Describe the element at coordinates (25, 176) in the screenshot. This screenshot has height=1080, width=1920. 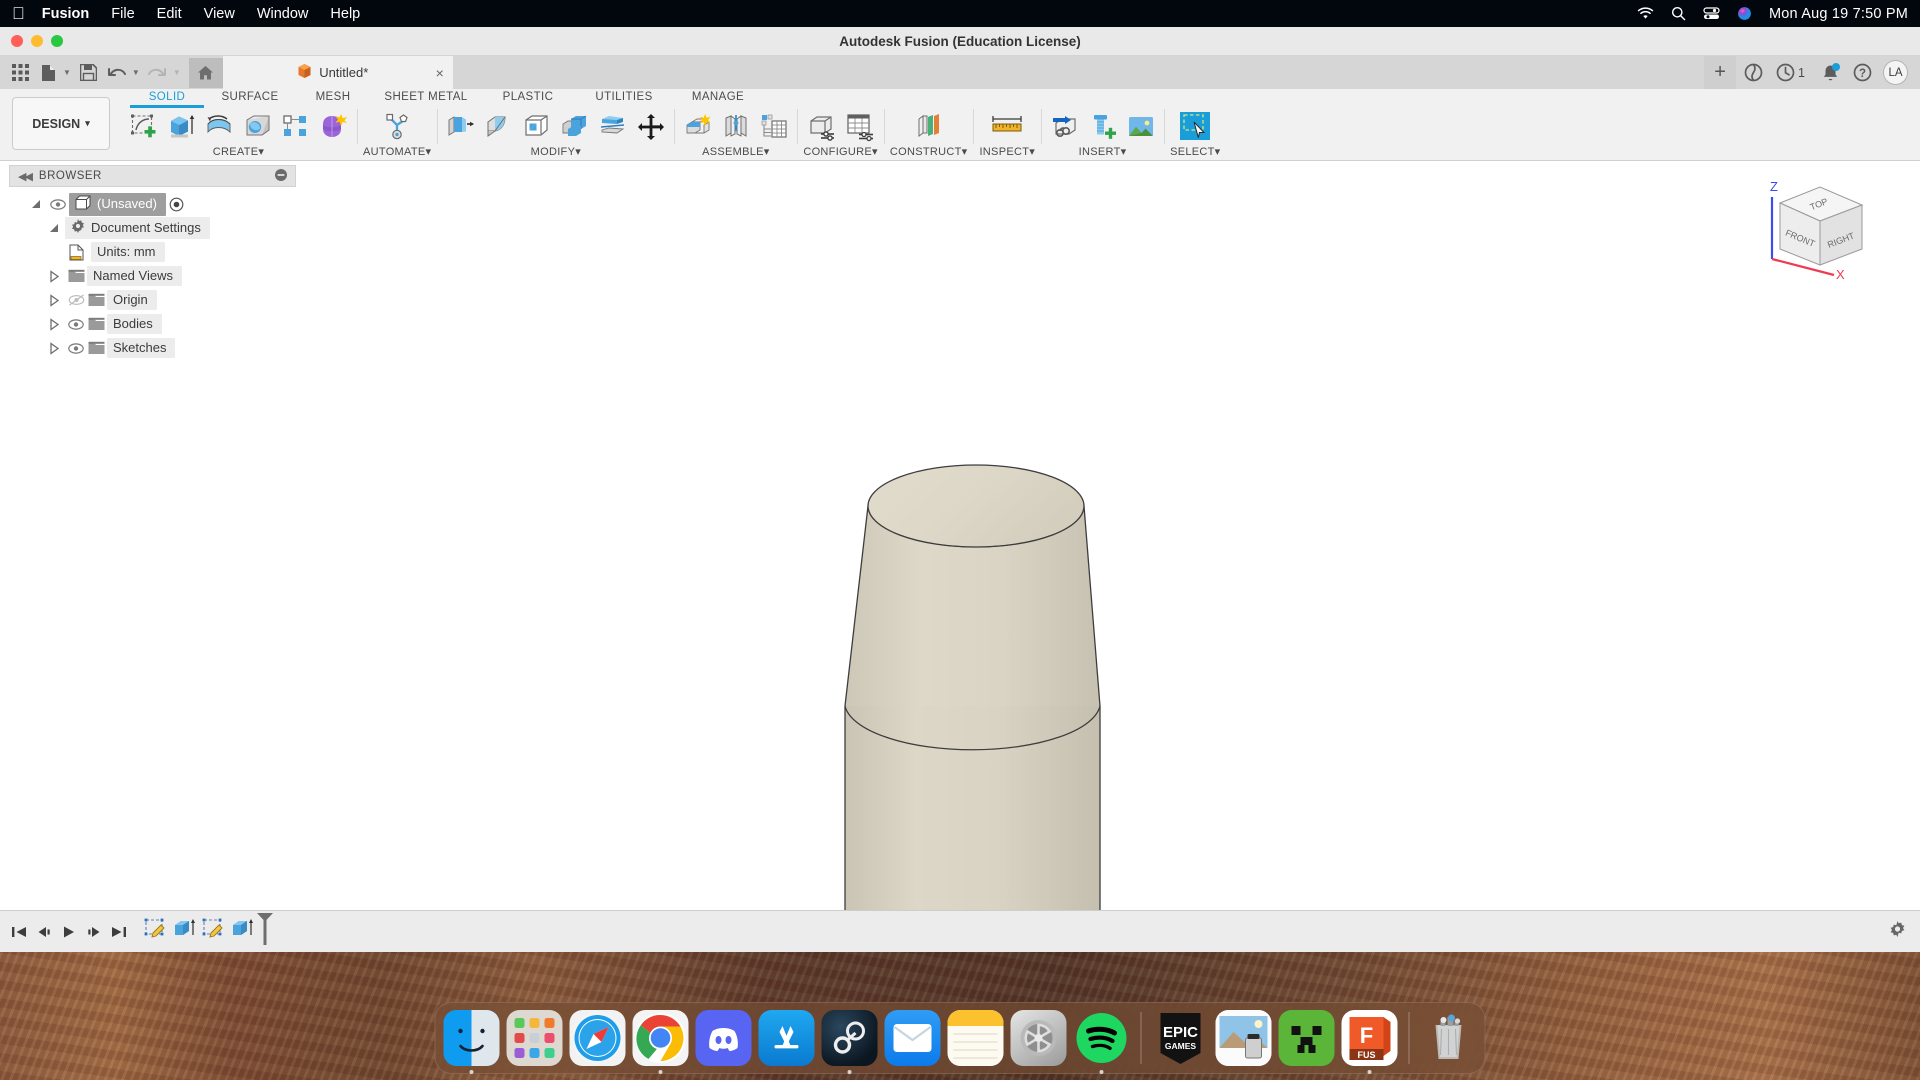
I see `collapse-left-icon: ◀◀` at that location.